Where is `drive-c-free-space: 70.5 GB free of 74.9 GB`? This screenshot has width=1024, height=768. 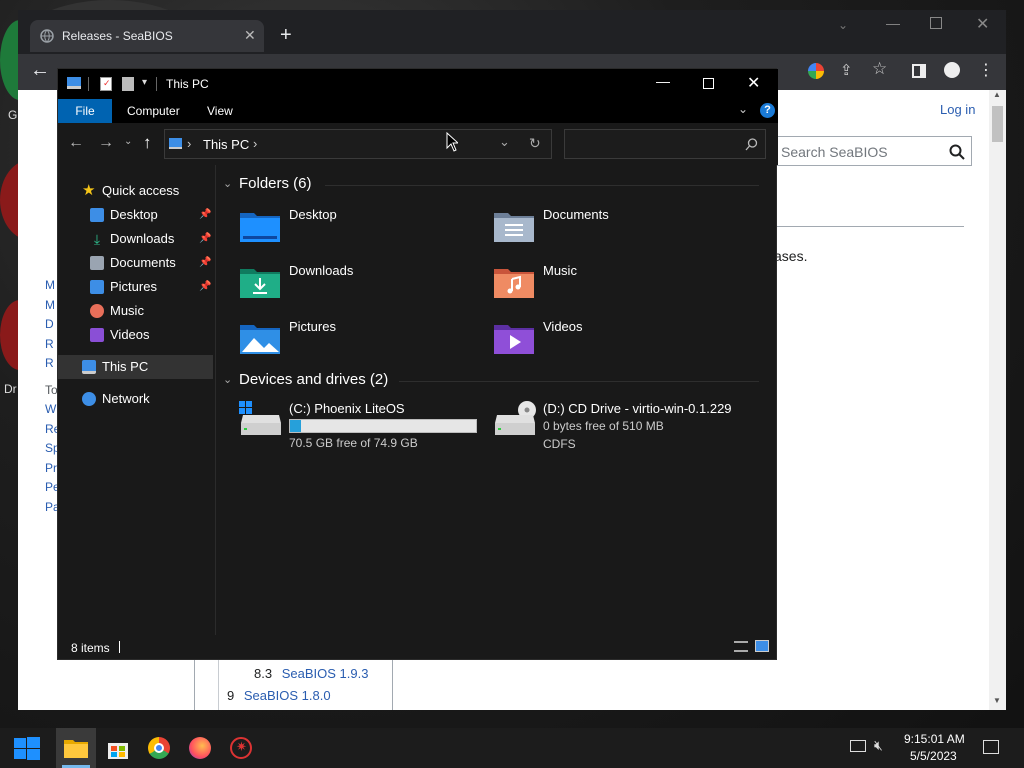
drive-c-free-space: 70.5 GB free of 74.9 GB is located at coordinates (353, 443).